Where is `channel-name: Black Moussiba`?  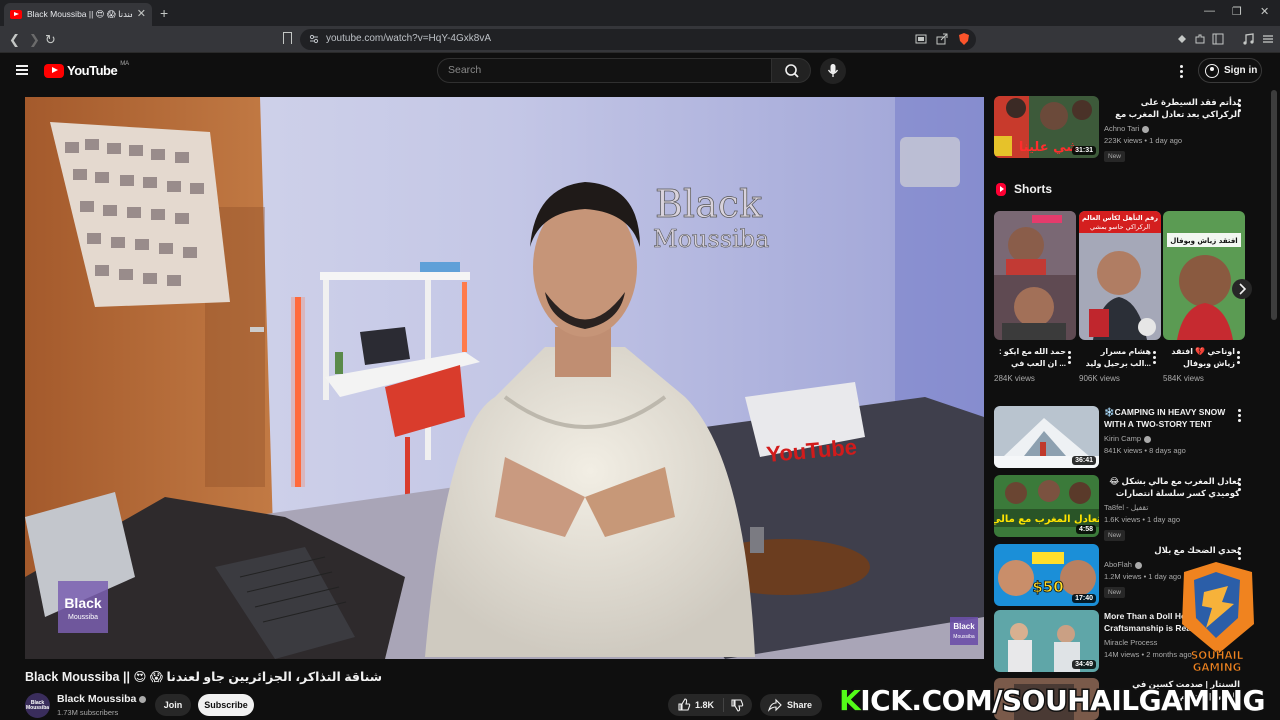 channel-name: Black Moussiba is located at coordinates (102, 699).